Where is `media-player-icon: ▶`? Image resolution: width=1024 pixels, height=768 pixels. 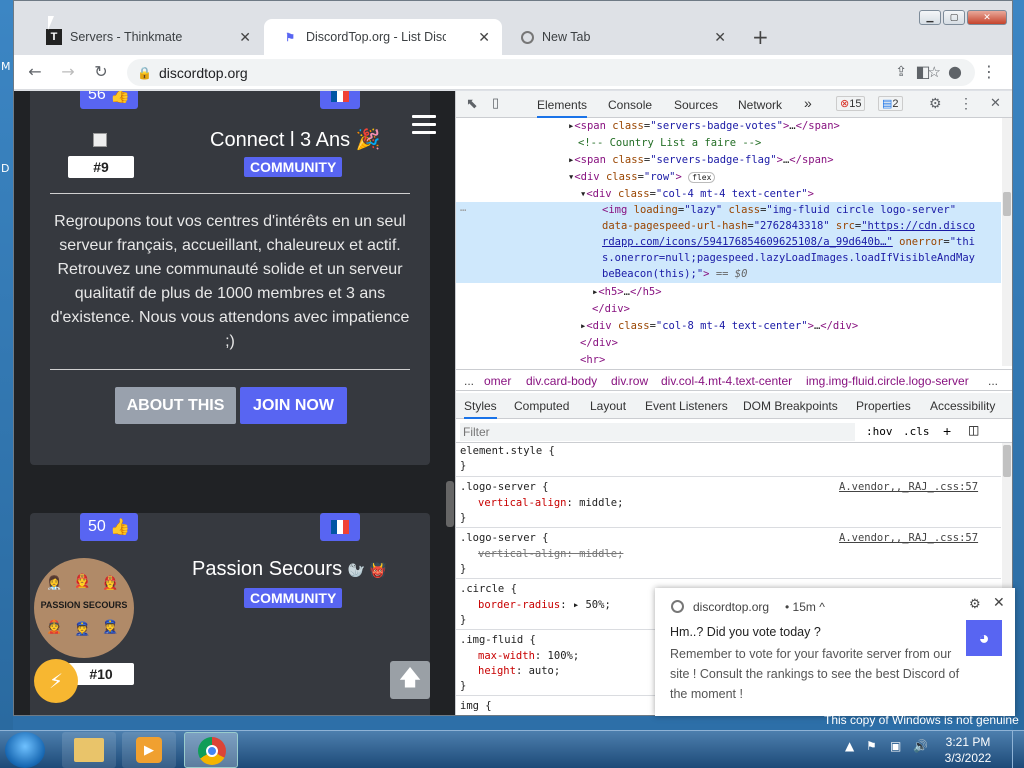 media-player-icon: ▶ is located at coordinates (149, 750).